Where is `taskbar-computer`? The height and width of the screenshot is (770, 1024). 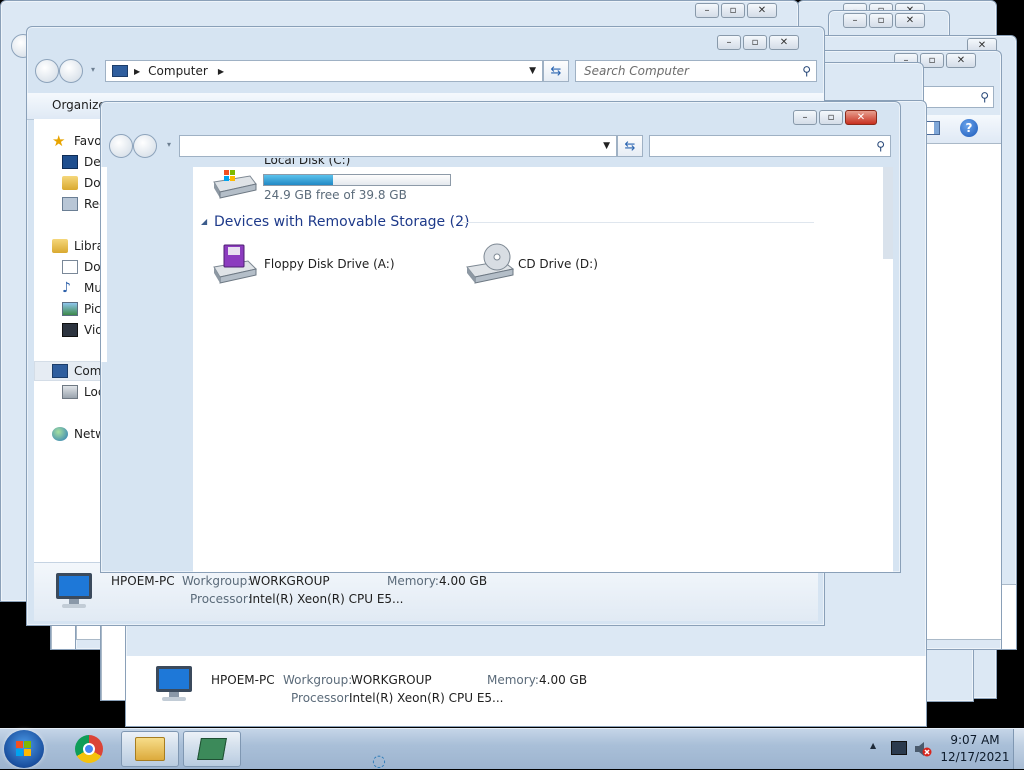
taskbar-computer is located at coordinates (212, 749).